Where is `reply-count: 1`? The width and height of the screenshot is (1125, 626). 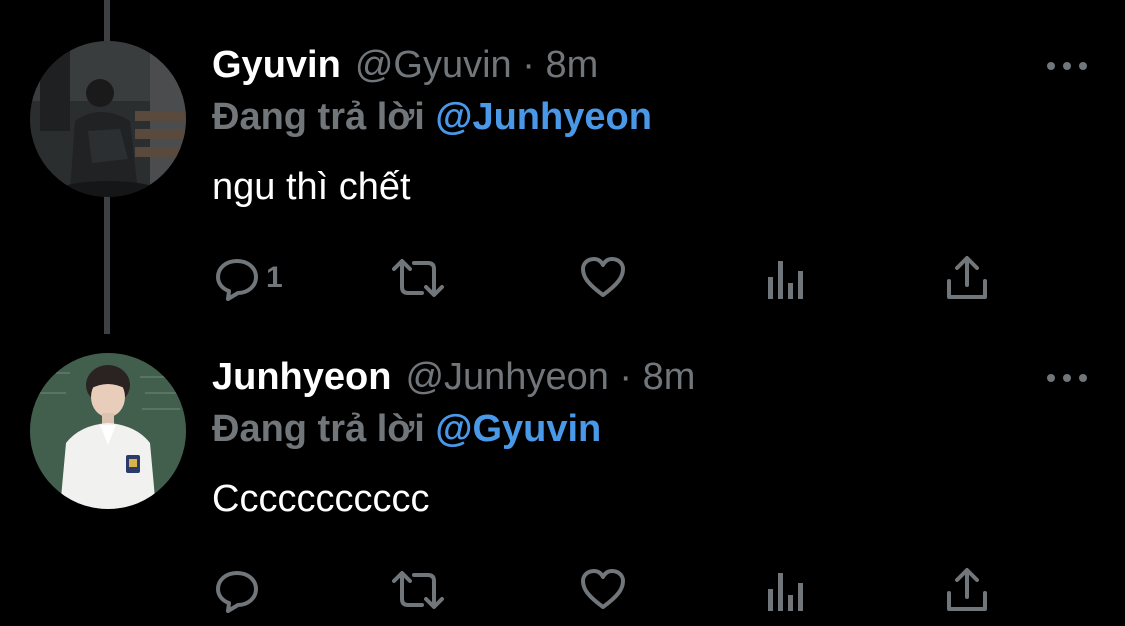 reply-count: 1 is located at coordinates (274, 277).